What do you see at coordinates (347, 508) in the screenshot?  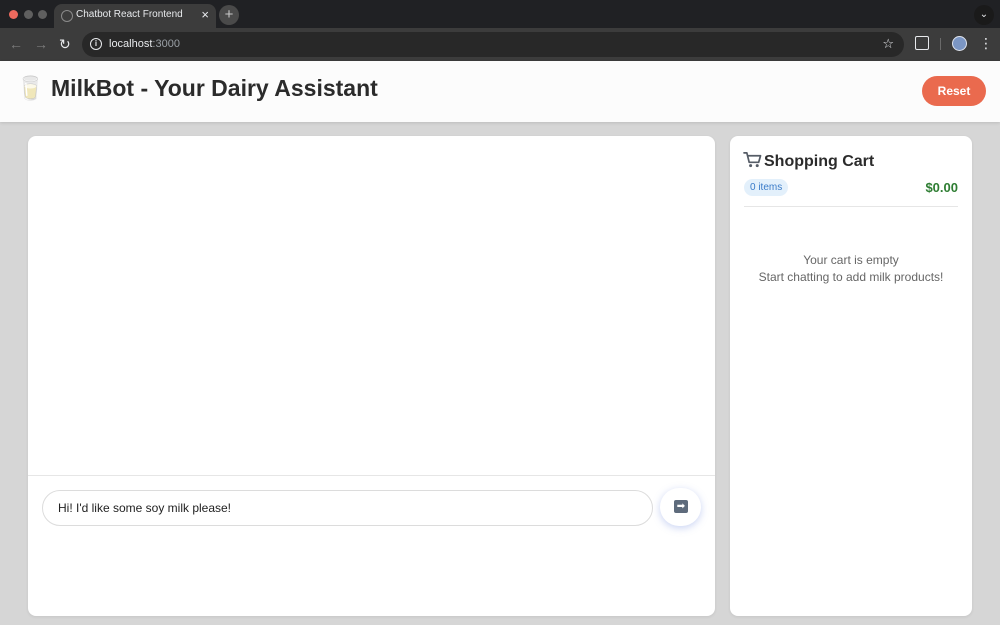 I see `message-input` at bounding box center [347, 508].